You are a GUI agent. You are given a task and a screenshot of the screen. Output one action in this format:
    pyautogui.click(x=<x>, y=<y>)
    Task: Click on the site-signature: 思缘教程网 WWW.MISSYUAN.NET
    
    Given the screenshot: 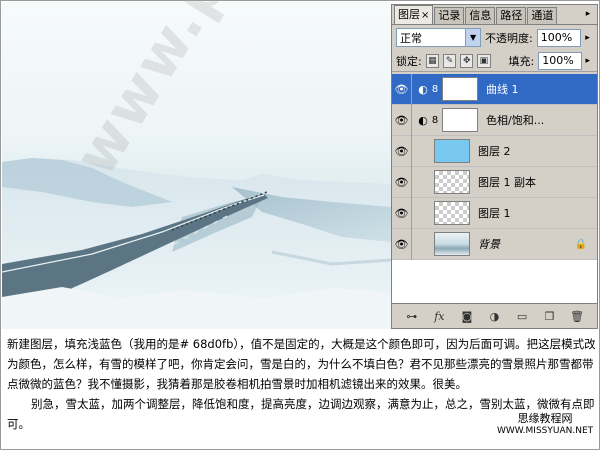 What is the action you would take?
    pyautogui.click(x=545, y=425)
    